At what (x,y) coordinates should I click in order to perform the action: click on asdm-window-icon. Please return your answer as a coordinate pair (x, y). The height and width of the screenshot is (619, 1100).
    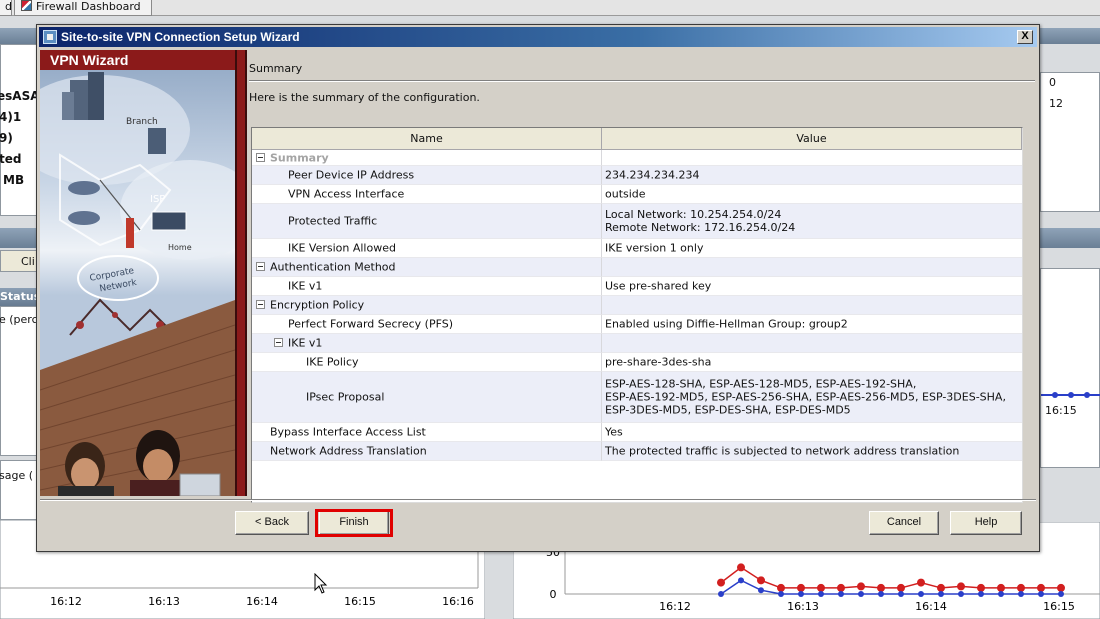
    Looking at the image, I should click on (50, 37).